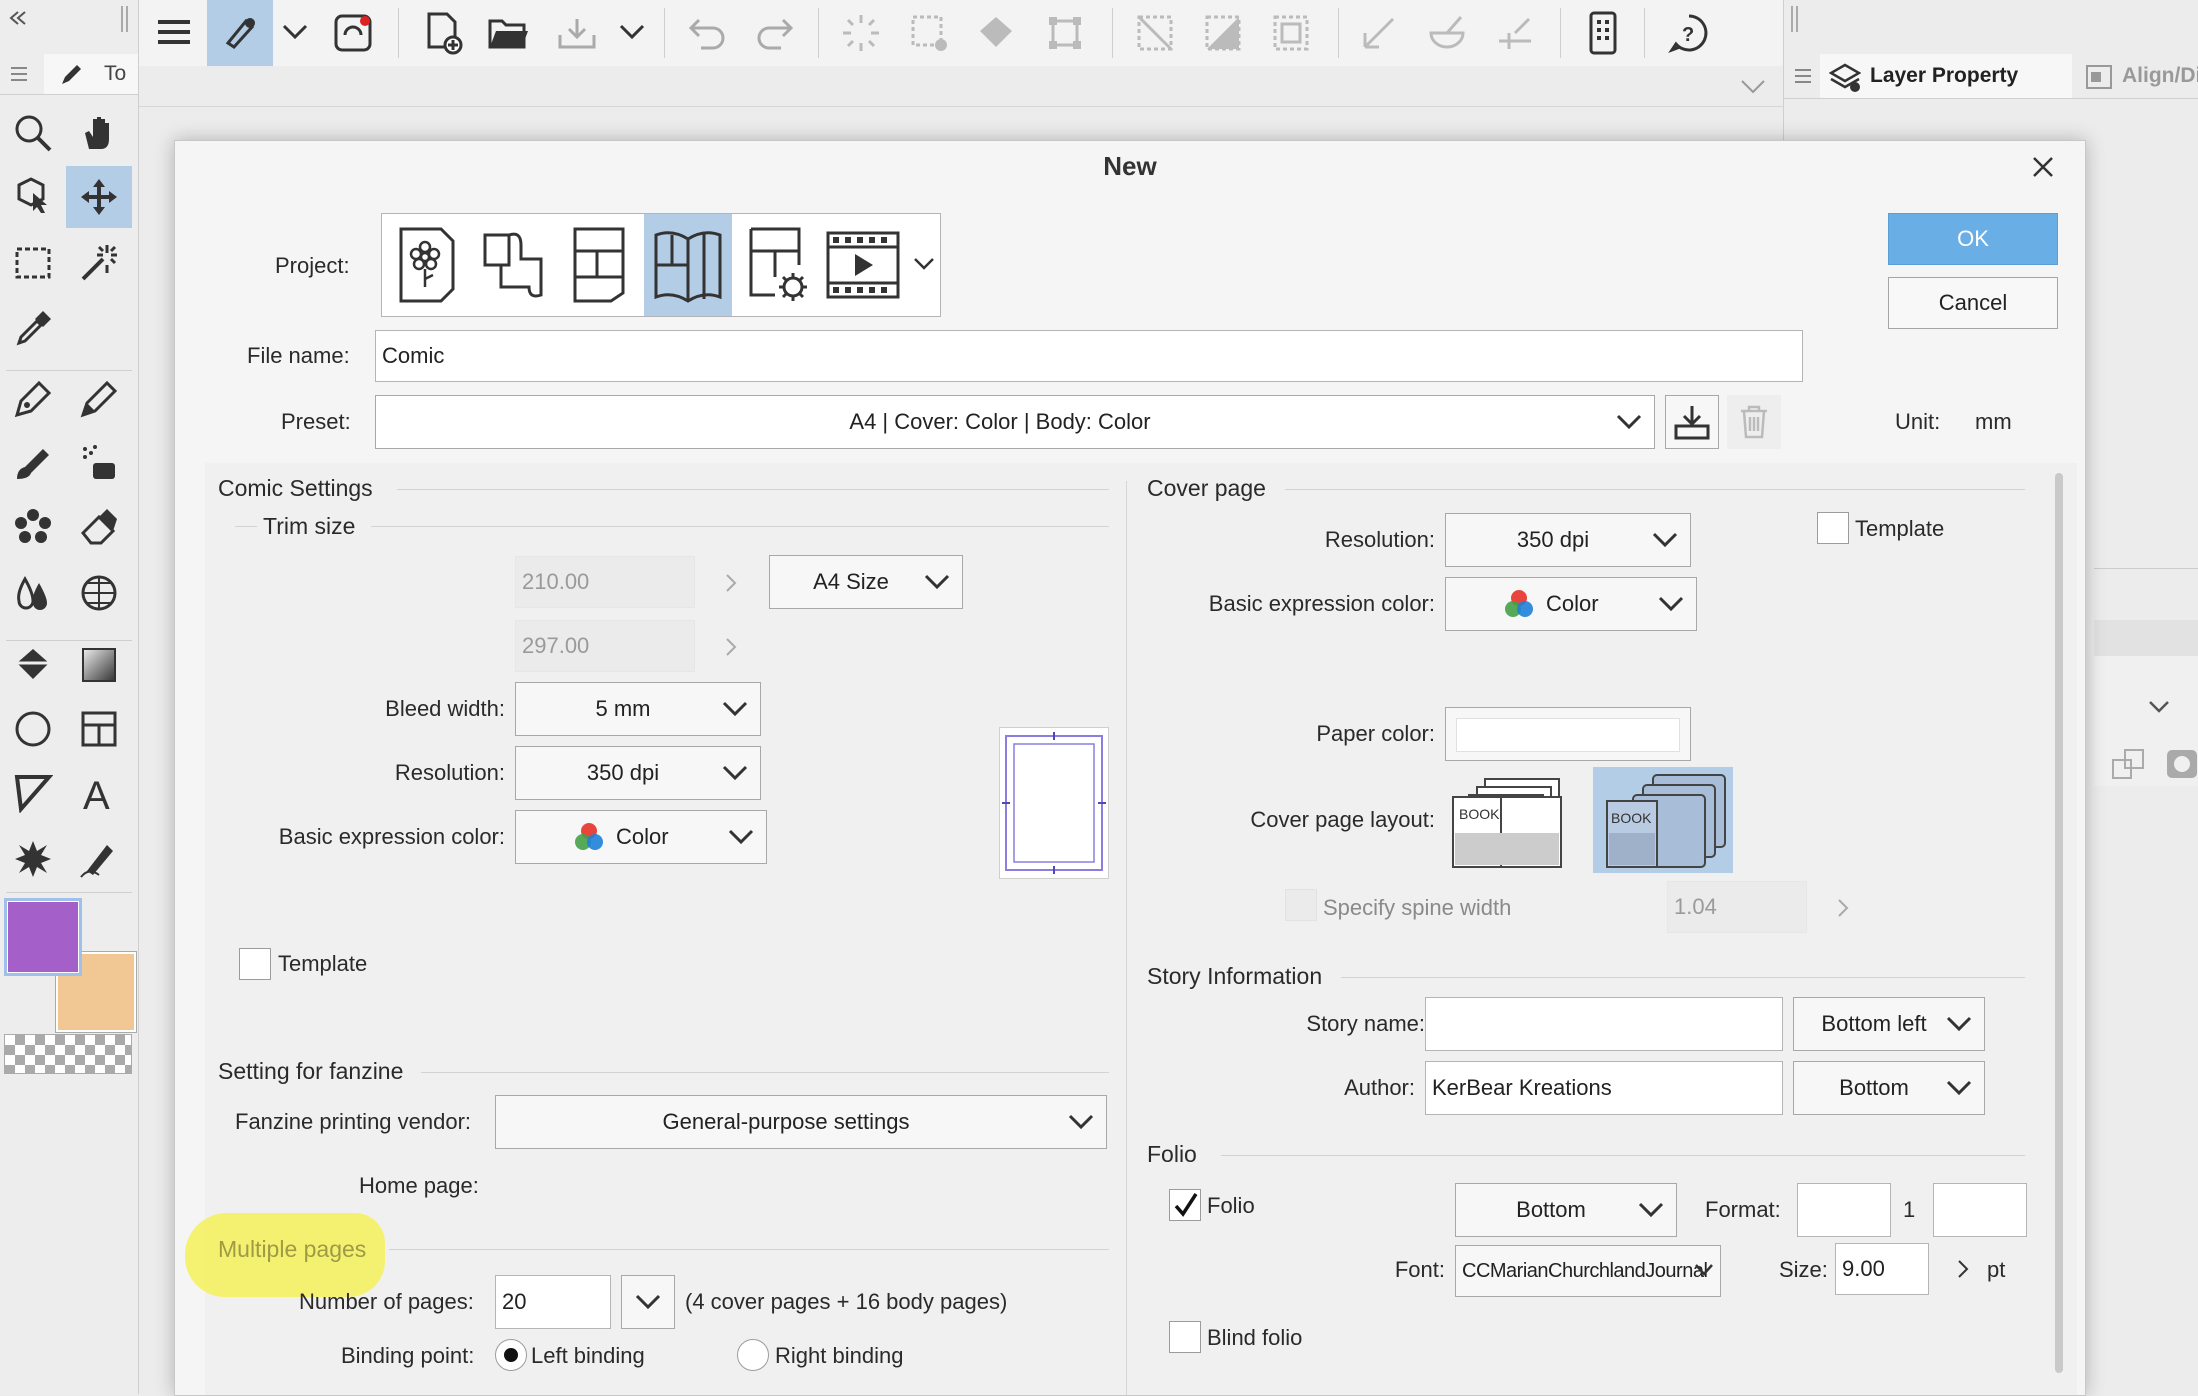 Image resolution: width=2198 pixels, height=1396 pixels. Describe the element at coordinates (33, 195) in the screenshot. I see `object-select-icon` at that location.